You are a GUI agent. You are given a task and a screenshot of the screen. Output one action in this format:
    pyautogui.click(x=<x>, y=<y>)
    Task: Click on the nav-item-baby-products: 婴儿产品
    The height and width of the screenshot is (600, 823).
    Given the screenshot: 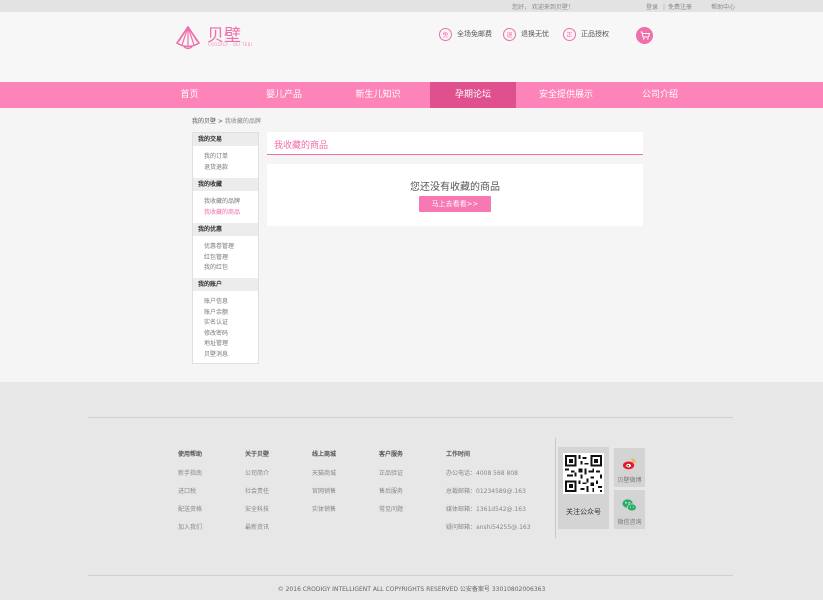 What is the action you would take?
    pyautogui.click(x=284, y=95)
    